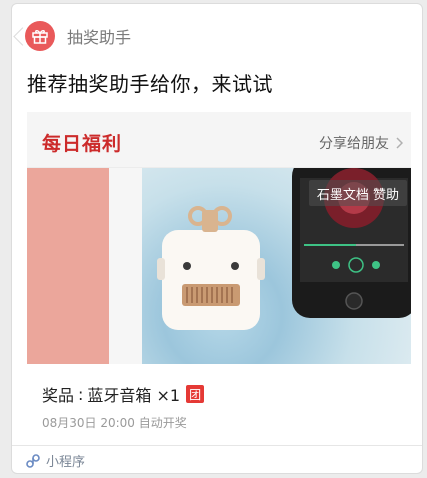  Describe the element at coordinates (114, 422) in the screenshot. I see `draw-time: 08月30日 20:00 自动开奖` at that location.